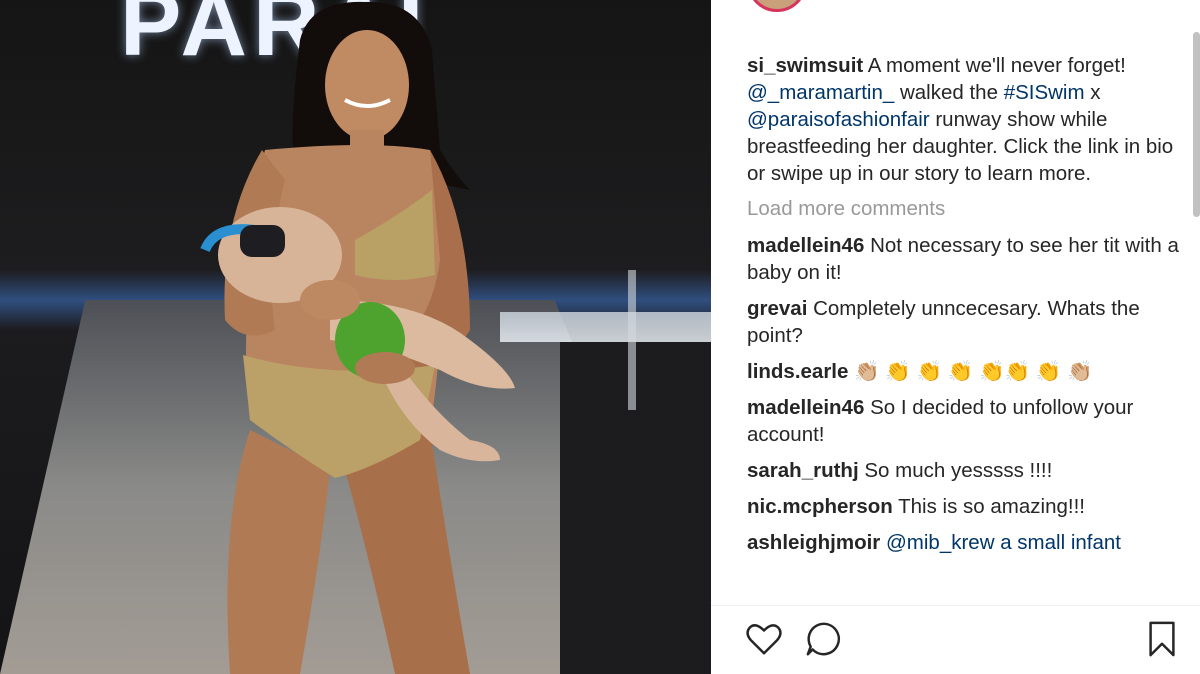 This screenshot has width=1200, height=674. I want to click on caption-text-1: A moment we'll never forget!, so click(994, 65).